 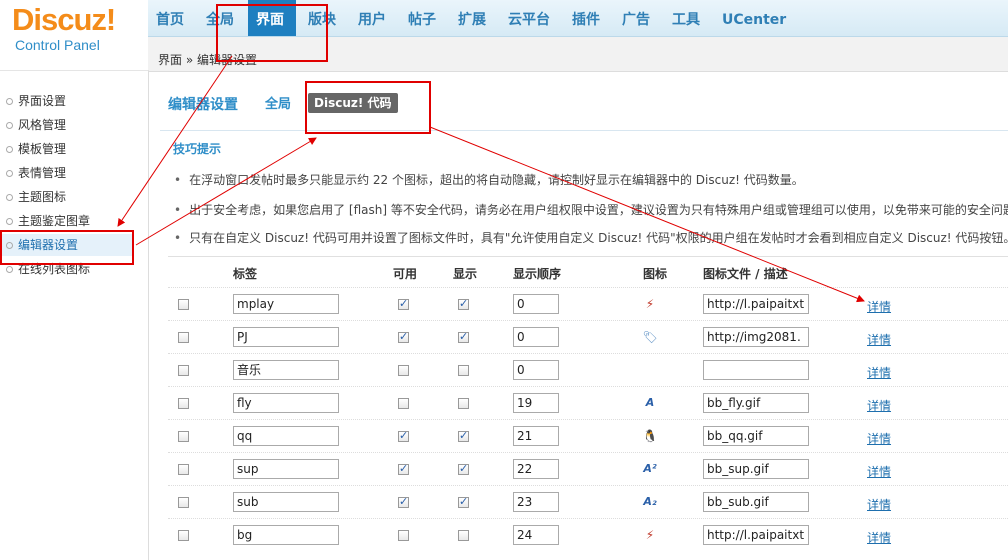 What do you see at coordinates (64, 19) in the screenshot?
I see `logo: Discuz!` at bounding box center [64, 19].